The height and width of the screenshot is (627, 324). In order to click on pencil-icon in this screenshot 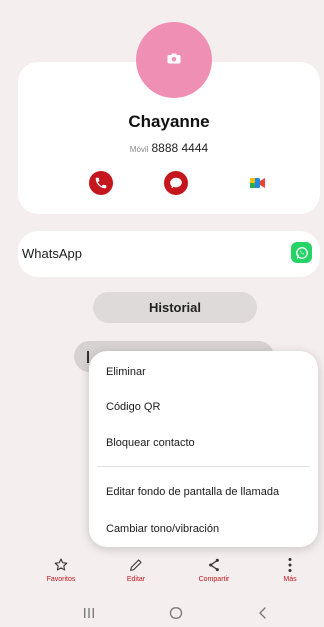, I will do `click(136, 565)`.